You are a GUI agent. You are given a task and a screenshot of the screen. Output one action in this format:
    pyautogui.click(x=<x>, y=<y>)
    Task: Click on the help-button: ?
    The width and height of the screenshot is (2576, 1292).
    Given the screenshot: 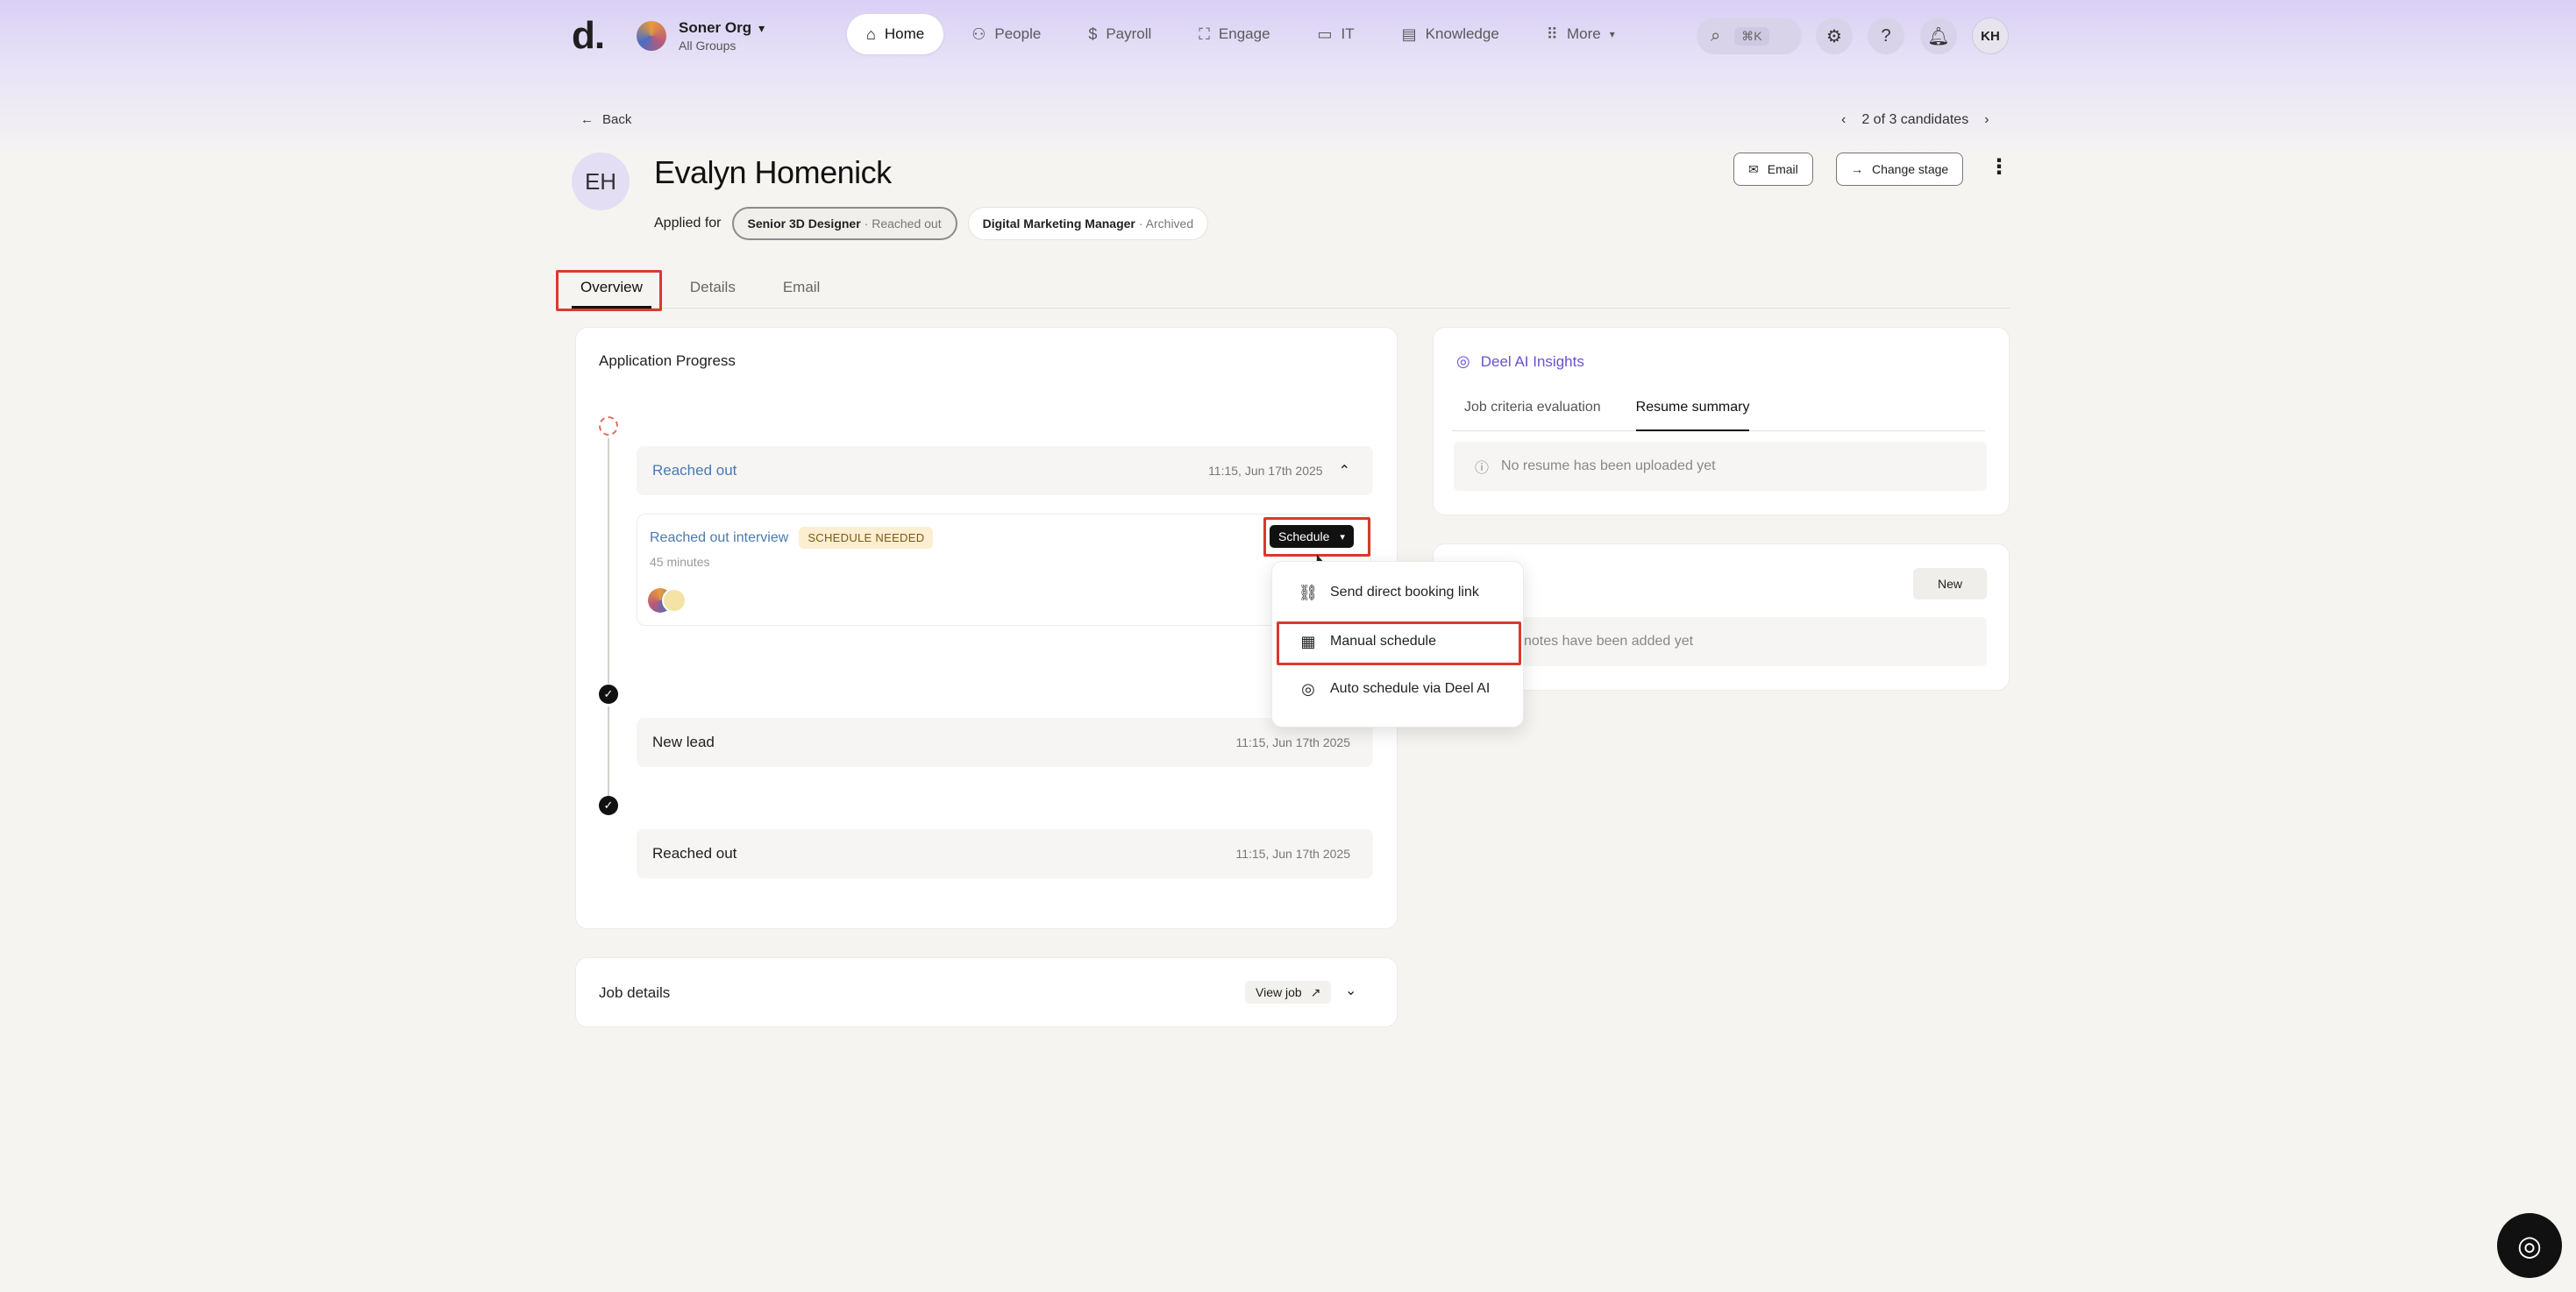 What is the action you would take?
    pyautogui.click(x=1886, y=36)
    